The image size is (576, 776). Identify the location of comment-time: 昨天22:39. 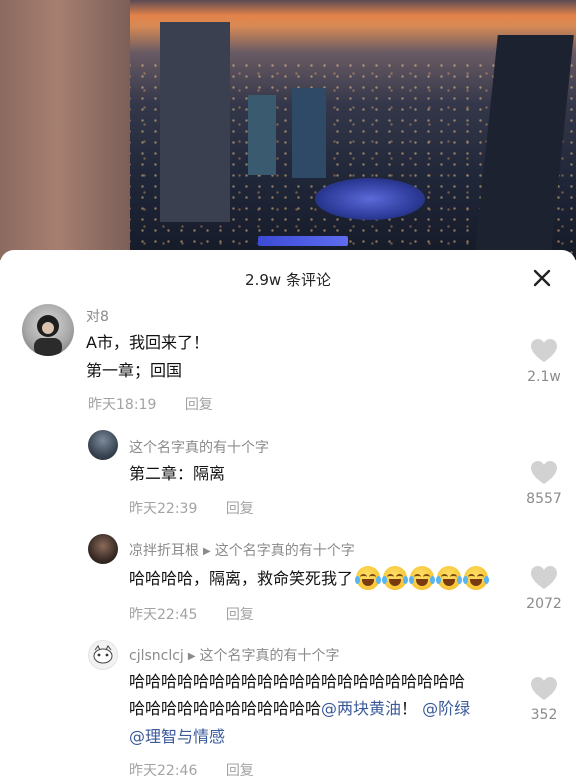
(163, 509).